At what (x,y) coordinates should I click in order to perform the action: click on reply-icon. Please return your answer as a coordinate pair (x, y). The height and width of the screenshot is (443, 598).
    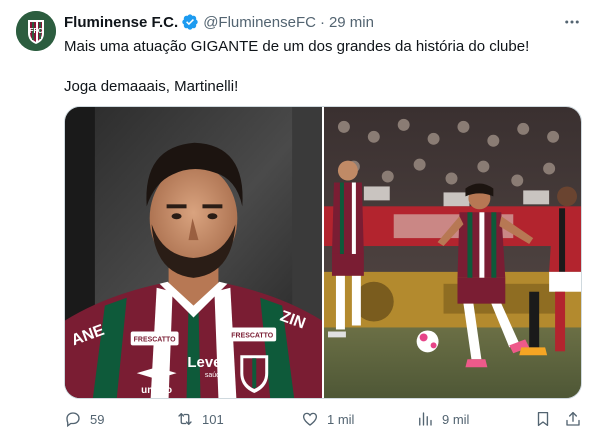
    Looking at the image, I should click on (73, 420).